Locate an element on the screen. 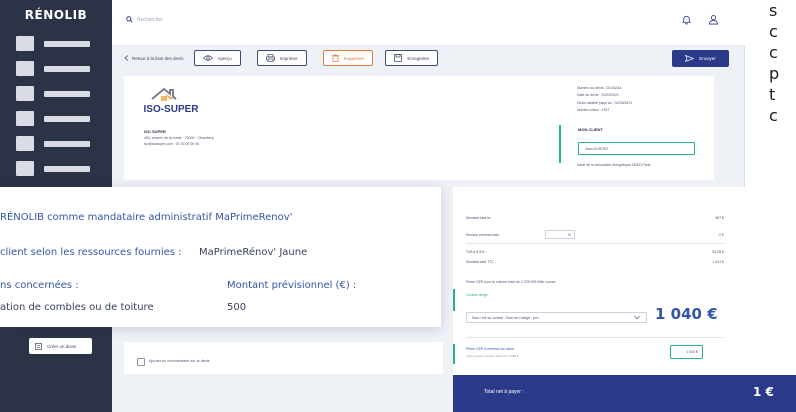 This screenshot has width=796, height=412. net-total-label: Total net à payer : is located at coordinates (504, 392).